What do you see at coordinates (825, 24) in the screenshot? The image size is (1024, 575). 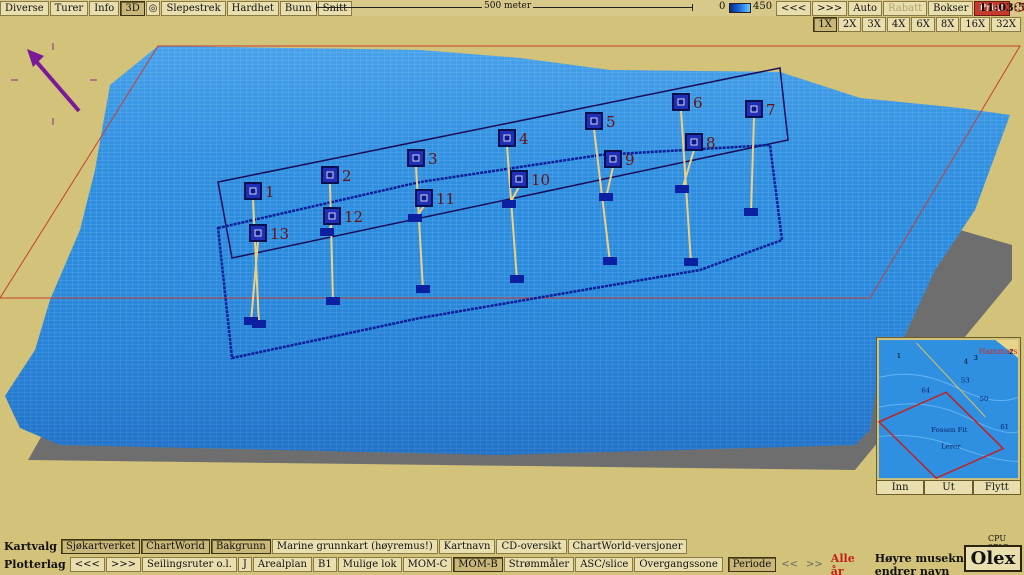 I see `zoom-1x-button: 1X` at bounding box center [825, 24].